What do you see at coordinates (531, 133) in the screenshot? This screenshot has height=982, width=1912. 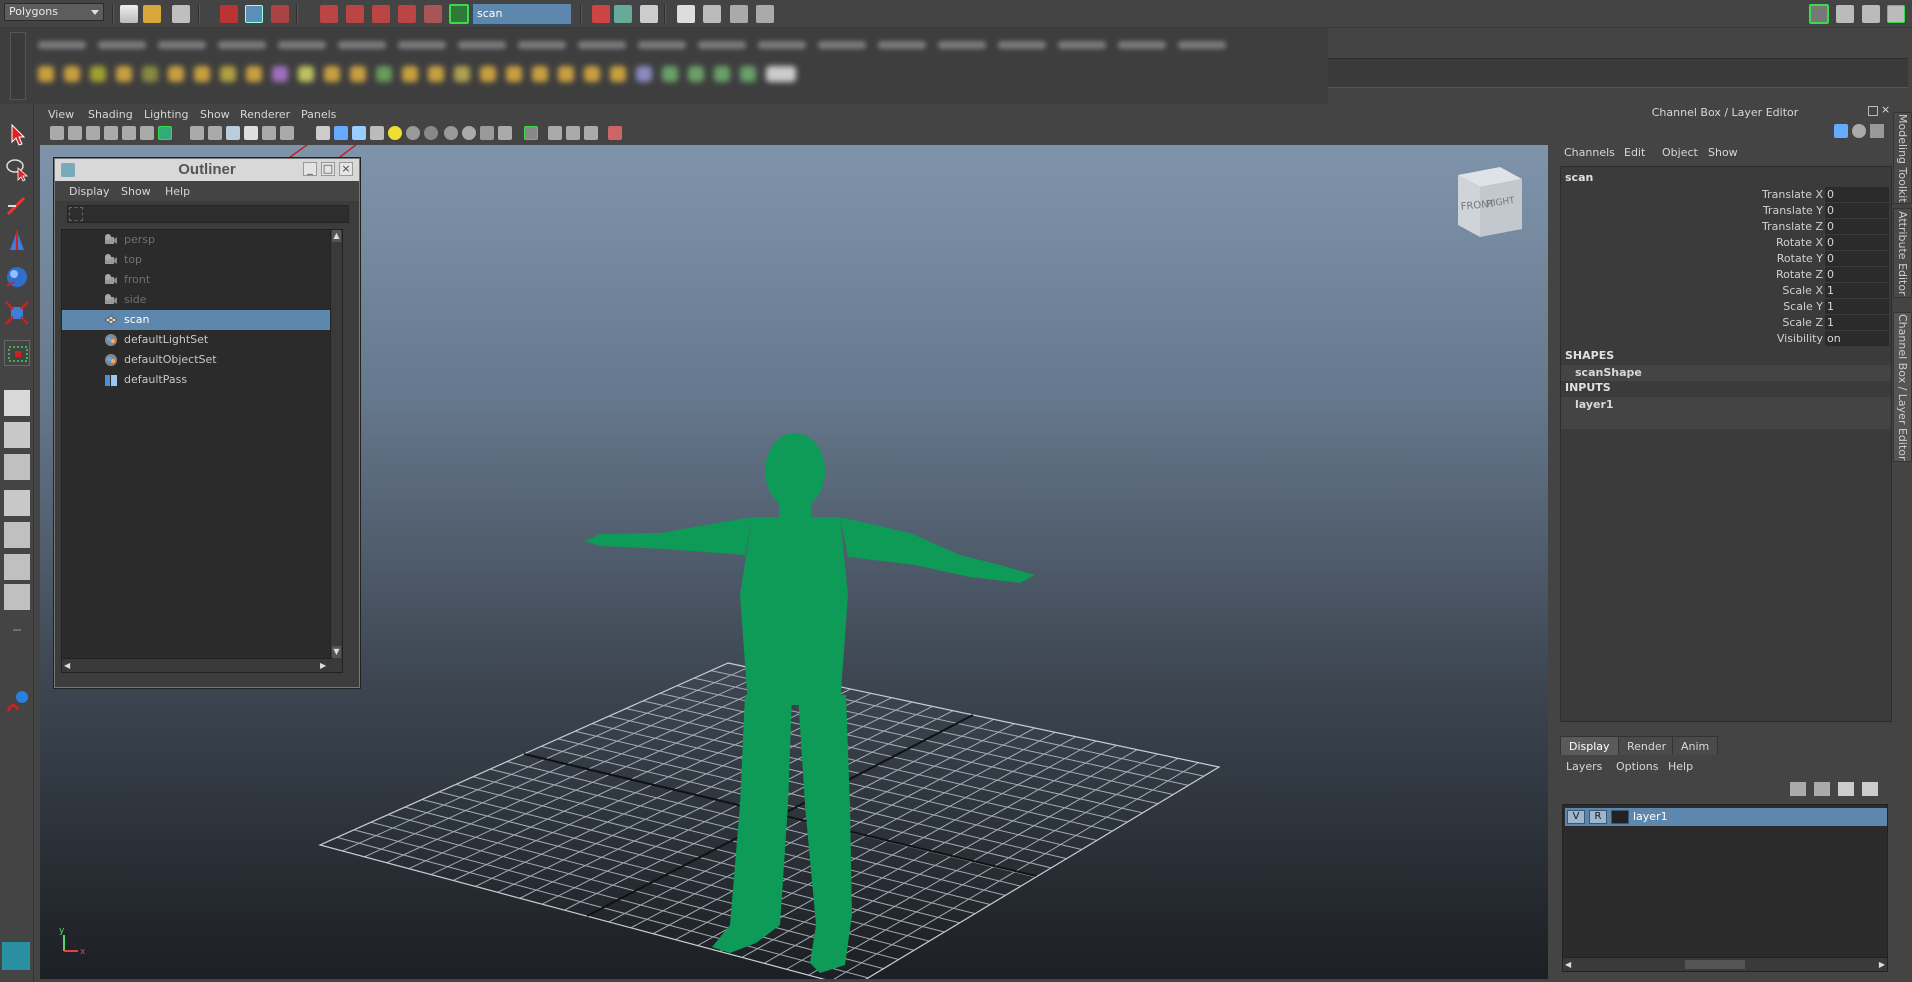 I see `two-sided-lighting-icon` at bounding box center [531, 133].